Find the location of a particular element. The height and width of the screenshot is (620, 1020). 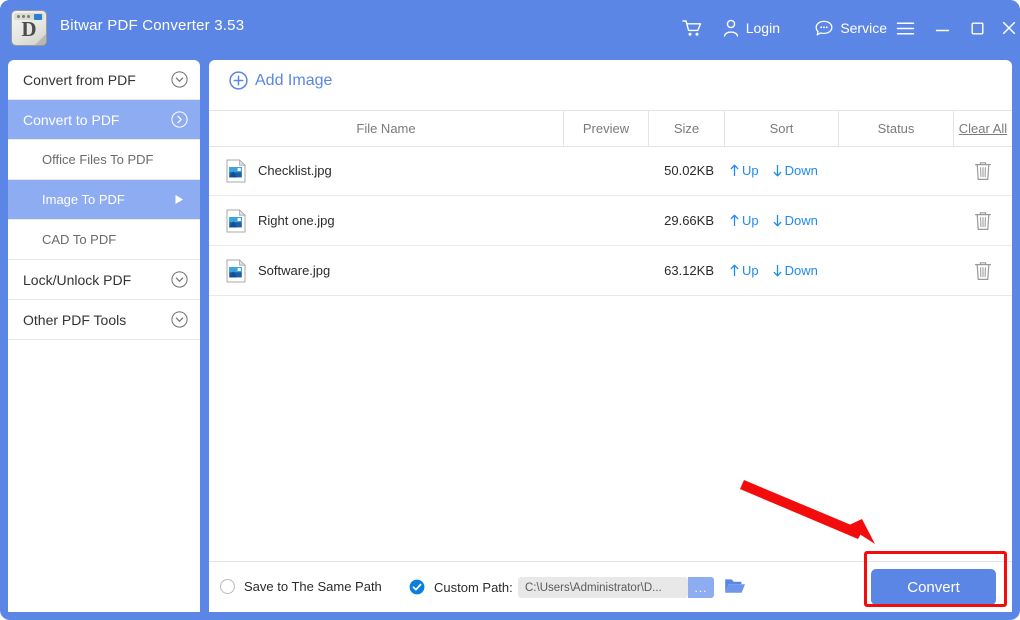

folder-open-icon is located at coordinates (735, 586).